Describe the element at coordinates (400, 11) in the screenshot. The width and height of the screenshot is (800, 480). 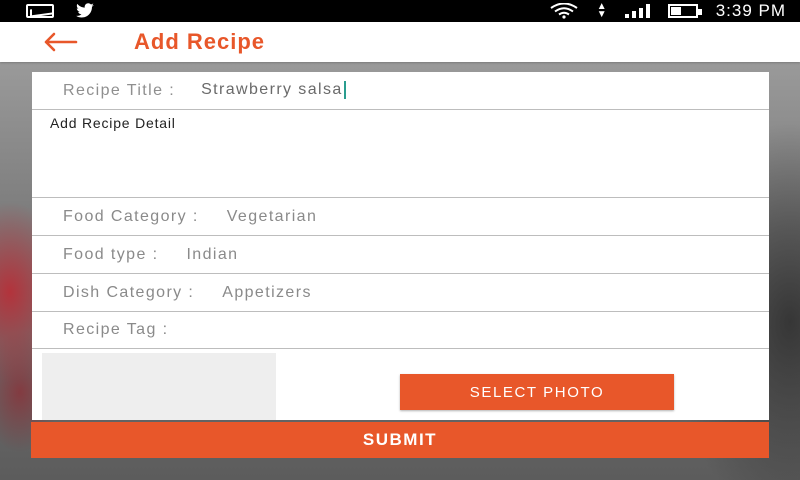
I see `status-bar: ▲ ▼ 3:39 PM` at that location.